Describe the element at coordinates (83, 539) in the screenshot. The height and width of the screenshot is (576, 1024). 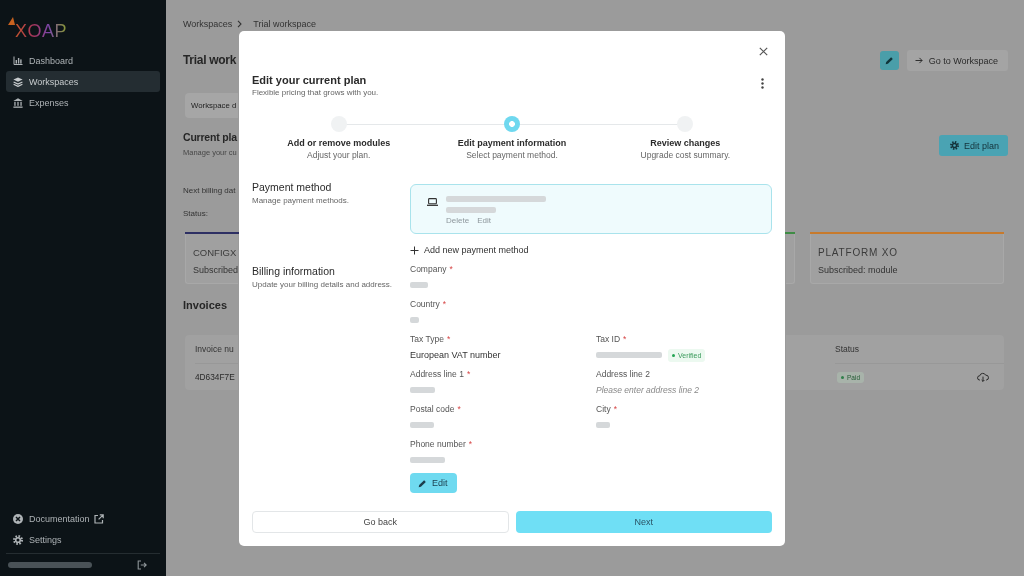
I see `nav-item: Settings` at that location.